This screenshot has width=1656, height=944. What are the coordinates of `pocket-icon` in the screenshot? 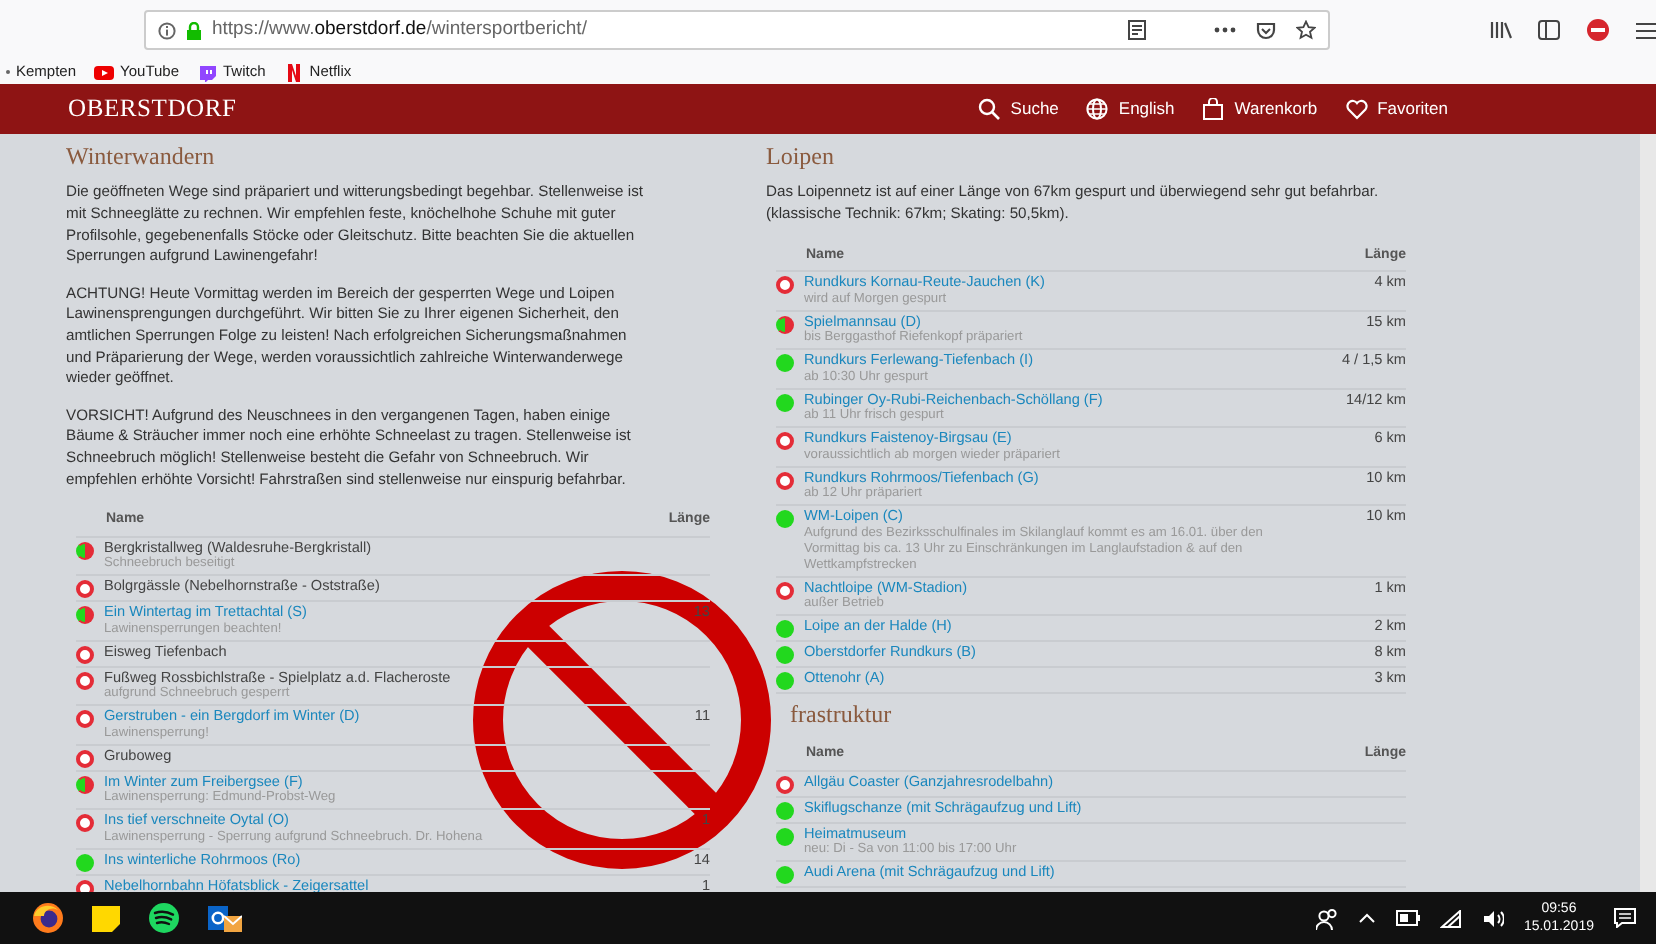 It's located at (1266, 30).